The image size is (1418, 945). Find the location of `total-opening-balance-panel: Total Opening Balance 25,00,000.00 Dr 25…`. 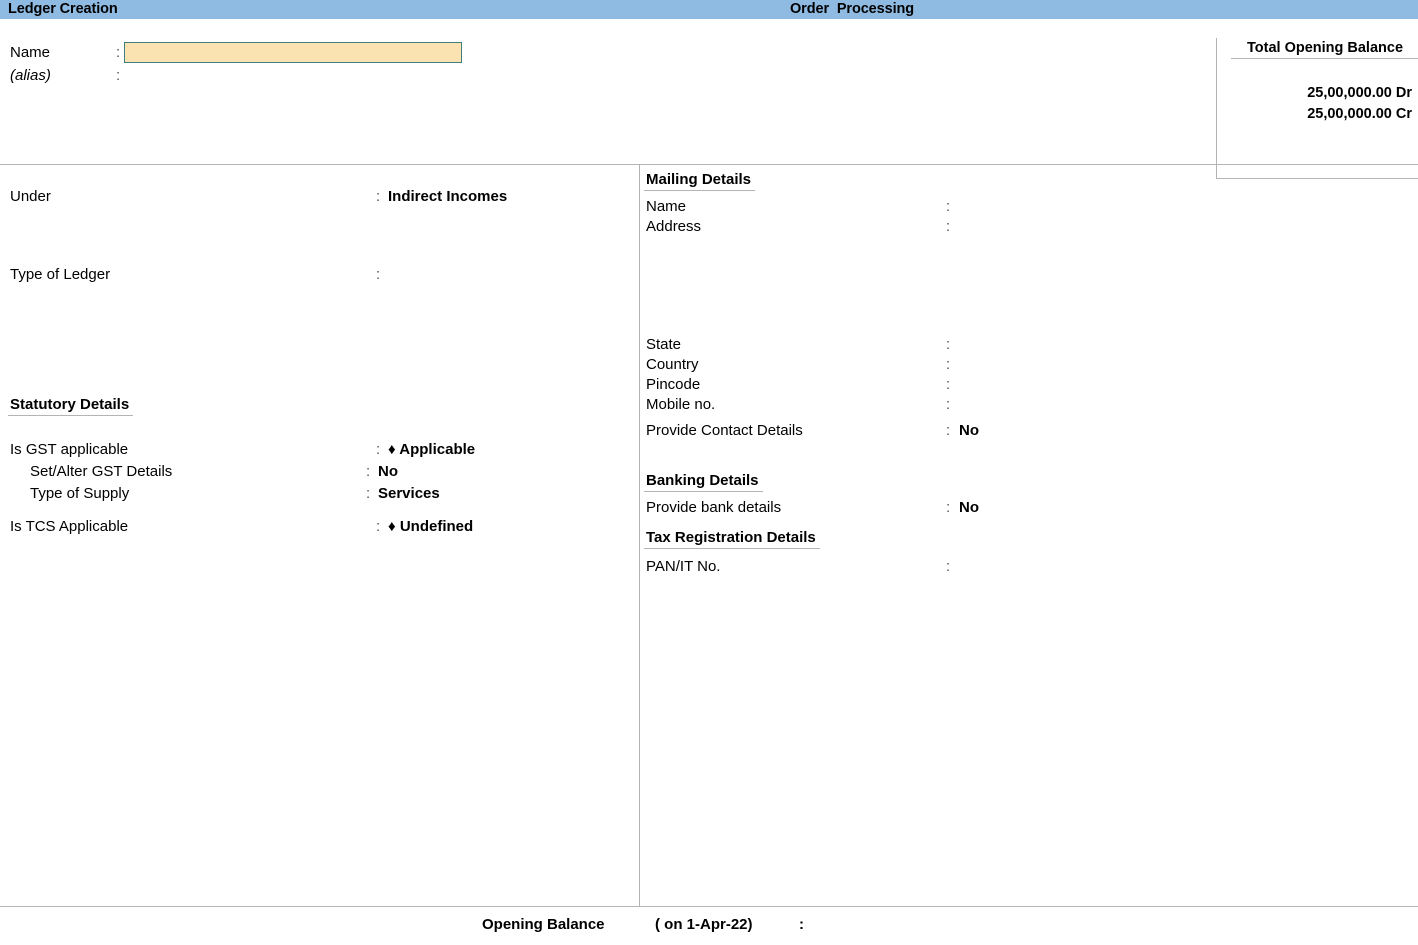

total-opening-balance-panel: Total Opening Balance 25,00,000.00 Dr 25… is located at coordinates (1317, 108).